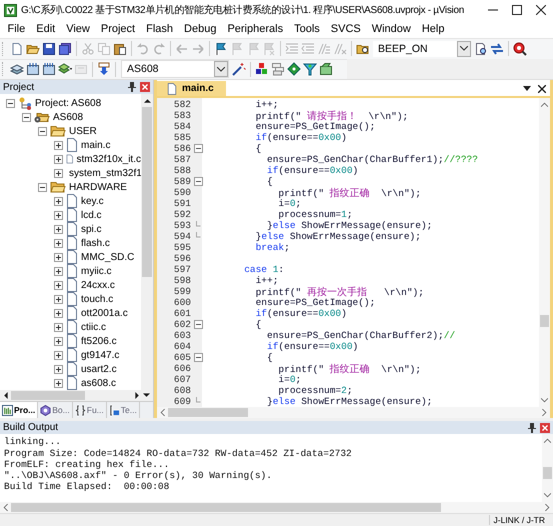 The height and width of the screenshot is (526, 553). Describe the element at coordinates (98, 383) in the screenshot. I see `tree-item: as608.c` at that location.